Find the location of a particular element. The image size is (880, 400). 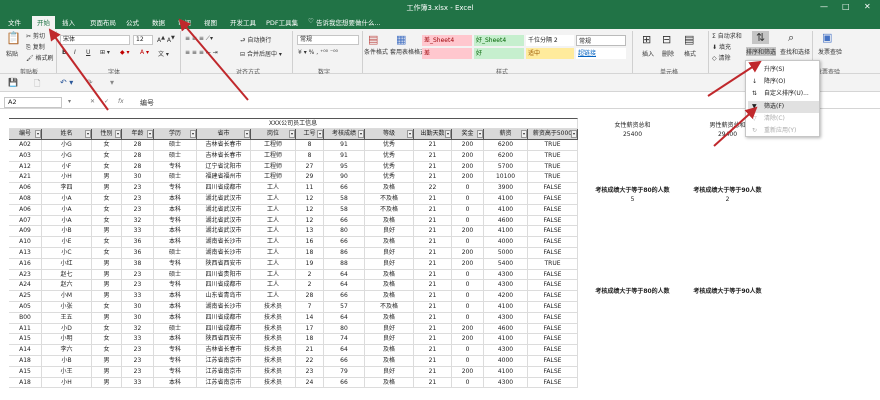

arrow-to-home-tab is located at coordinates (78, 69).